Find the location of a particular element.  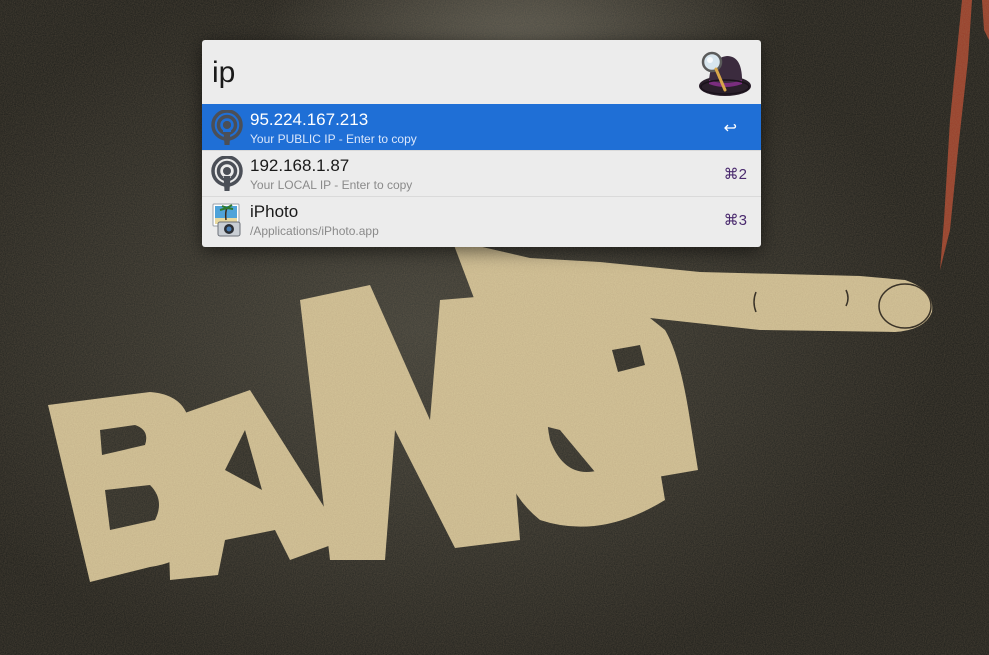

result-row-iphoto: iPhoto /Applications/iPhoto.app ⌘3 is located at coordinates (481, 219).